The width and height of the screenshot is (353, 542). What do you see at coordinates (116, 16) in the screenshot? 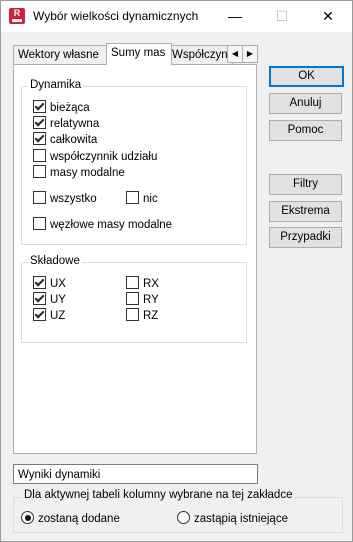
I see `window-title: Wybór wielkości dynamicznych` at bounding box center [116, 16].